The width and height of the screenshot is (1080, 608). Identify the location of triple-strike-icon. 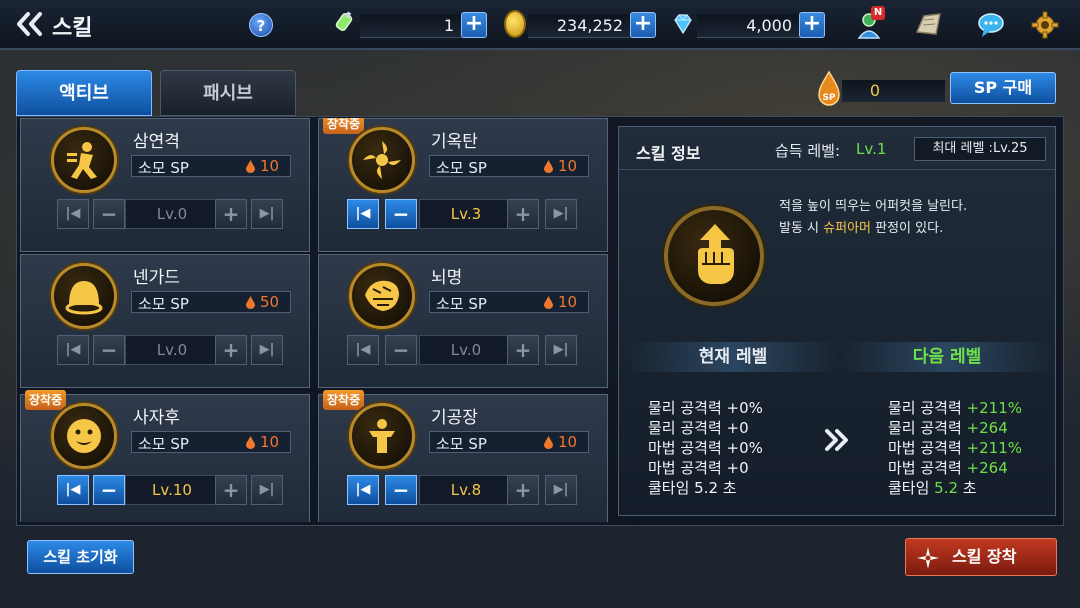
(84, 160).